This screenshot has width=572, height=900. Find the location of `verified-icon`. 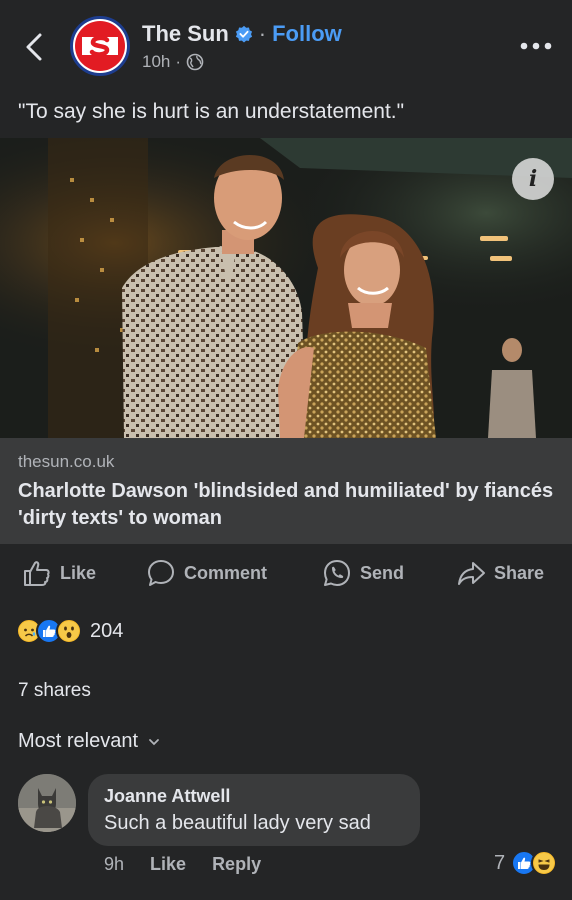

verified-icon is located at coordinates (243, 34).